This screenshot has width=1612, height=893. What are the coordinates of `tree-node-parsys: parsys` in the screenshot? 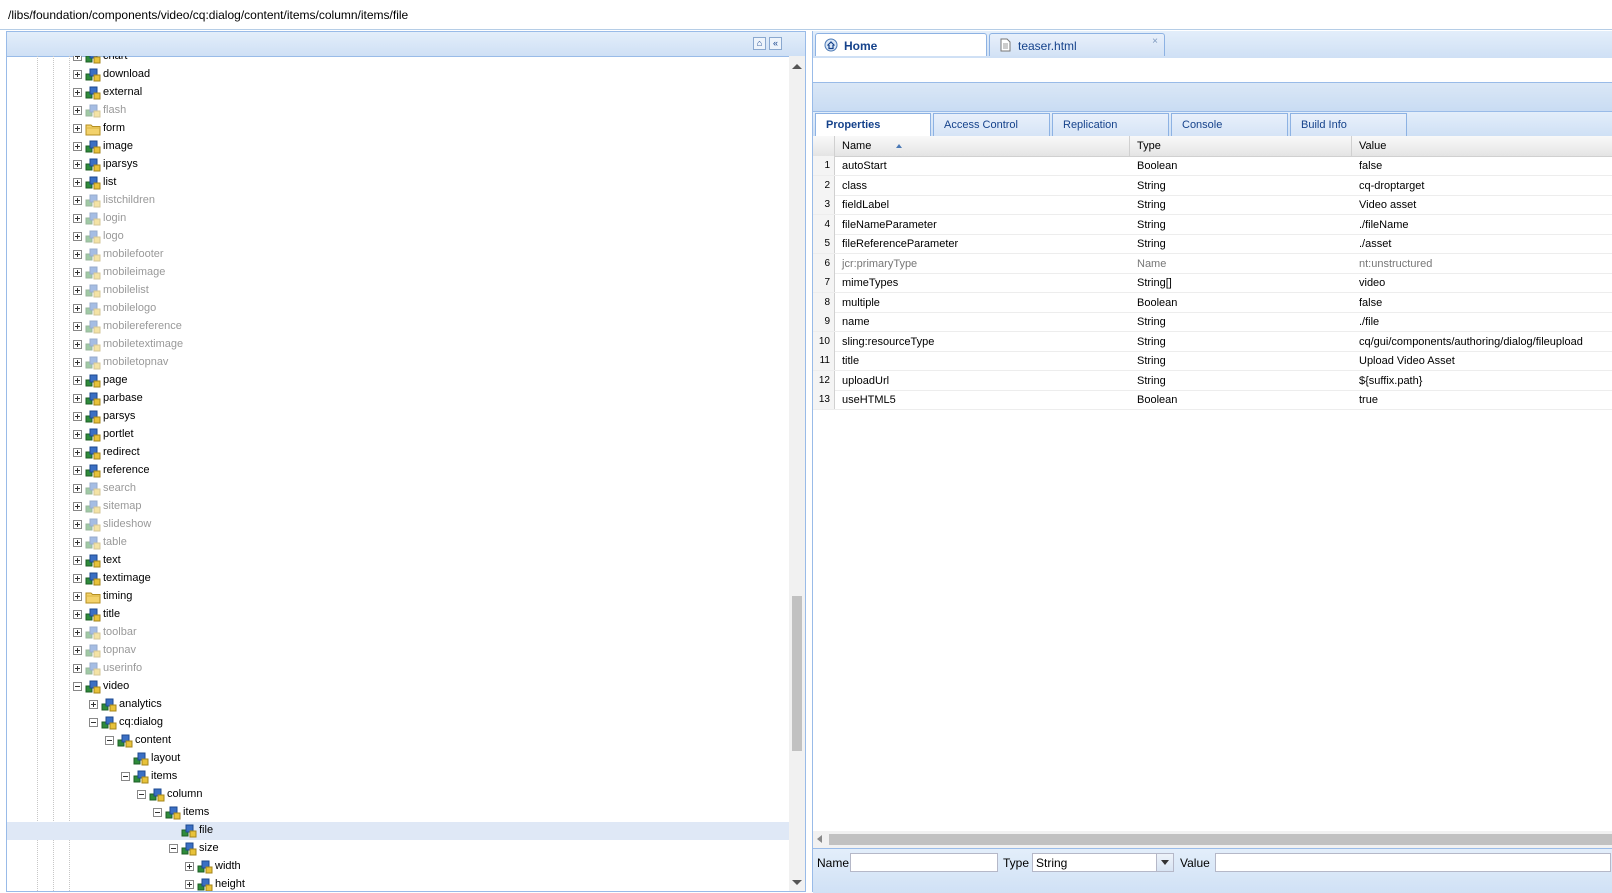 It's located at (399, 417).